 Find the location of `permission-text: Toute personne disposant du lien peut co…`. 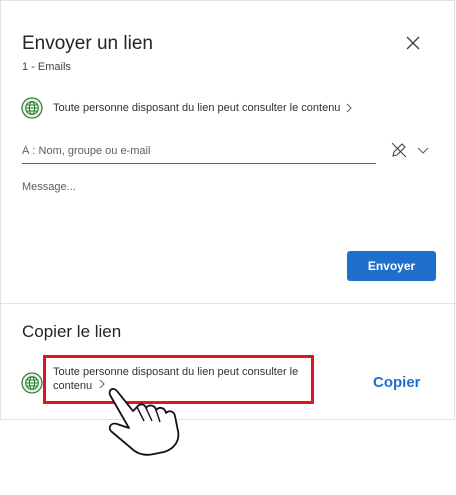

permission-text: Toute personne disposant du lien peut co… is located at coordinates (197, 108).